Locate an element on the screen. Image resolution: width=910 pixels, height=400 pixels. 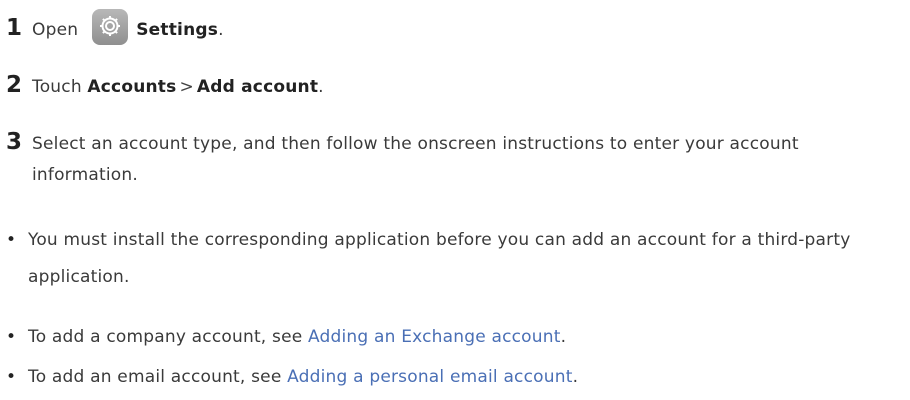
exchange-account-link: Adding an Exchange account is located at coordinates (434, 337).